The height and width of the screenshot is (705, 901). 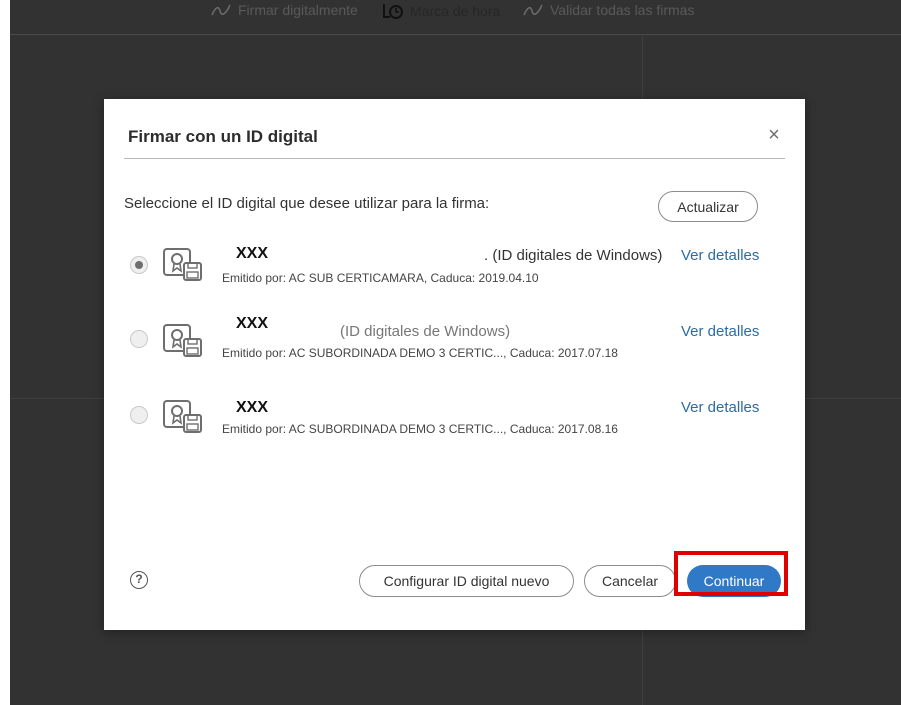 I want to click on refresh-button: Actualizar, so click(x=708, y=206).